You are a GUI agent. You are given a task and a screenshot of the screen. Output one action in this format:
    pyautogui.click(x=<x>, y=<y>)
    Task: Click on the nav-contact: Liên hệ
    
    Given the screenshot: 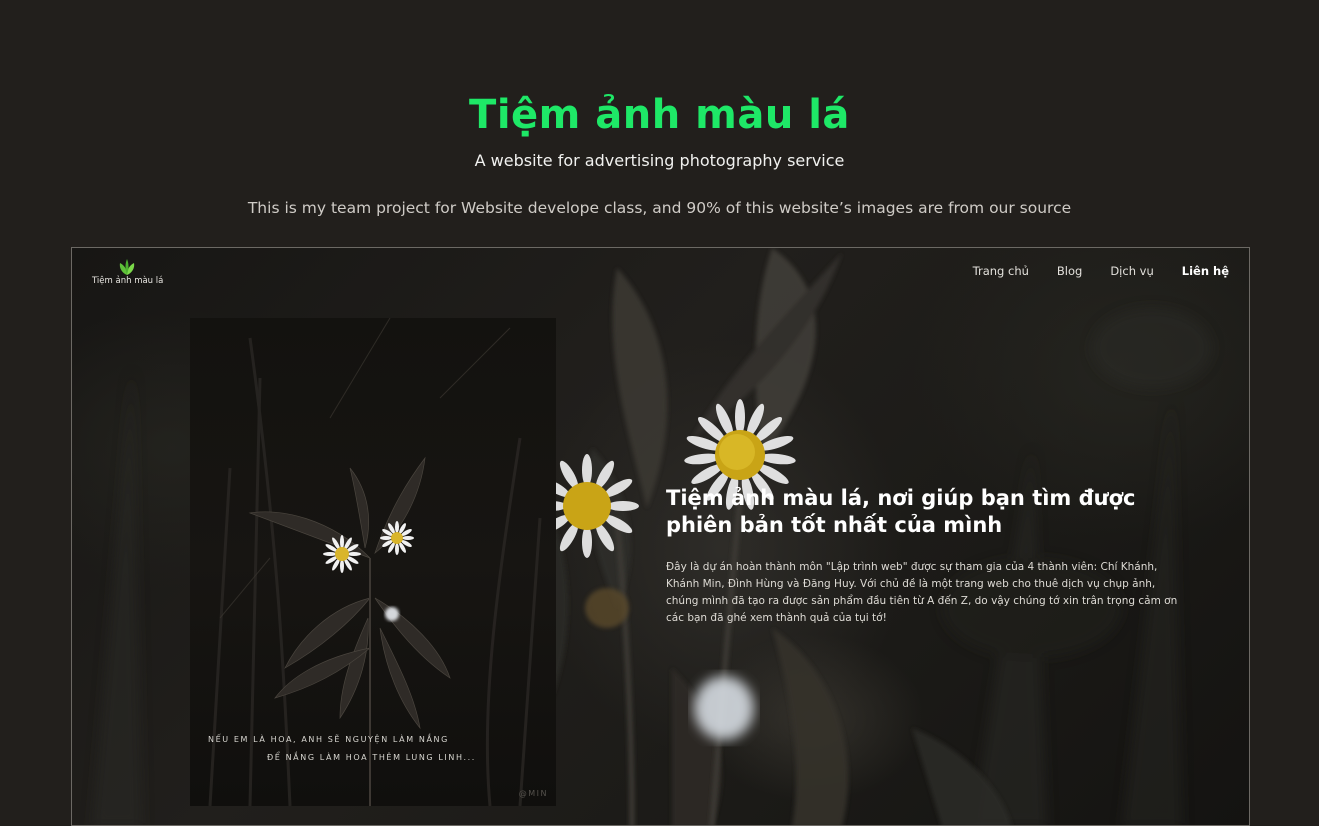 What is the action you would take?
    pyautogui.click(x=1205, y=271)
    